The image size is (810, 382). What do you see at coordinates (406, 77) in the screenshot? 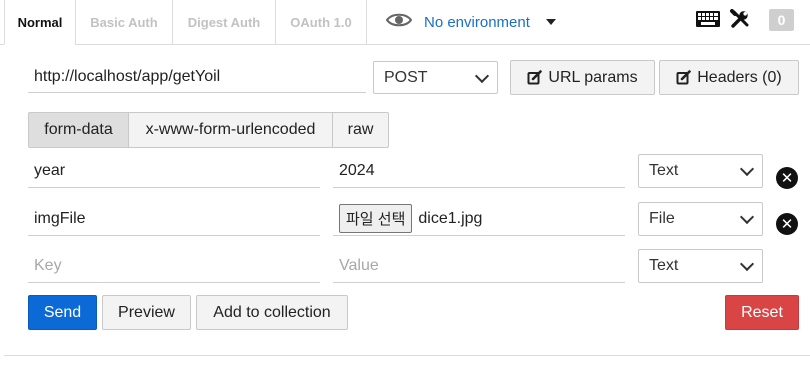
I see `method-value: POST` at bounding box center [406, 77].